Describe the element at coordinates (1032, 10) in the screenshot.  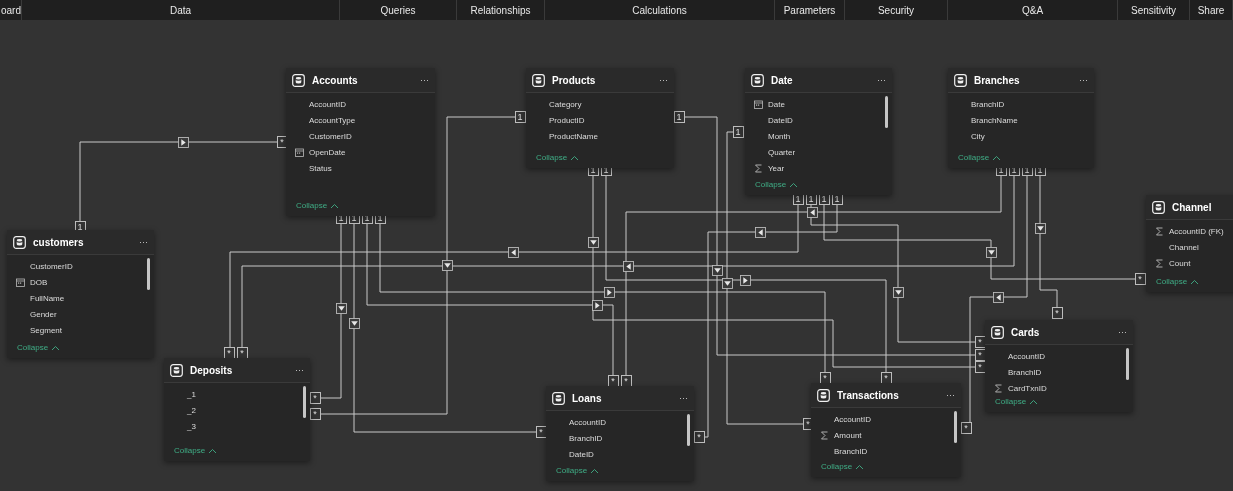
I see `ribbon-tab: Q&A` at that location.